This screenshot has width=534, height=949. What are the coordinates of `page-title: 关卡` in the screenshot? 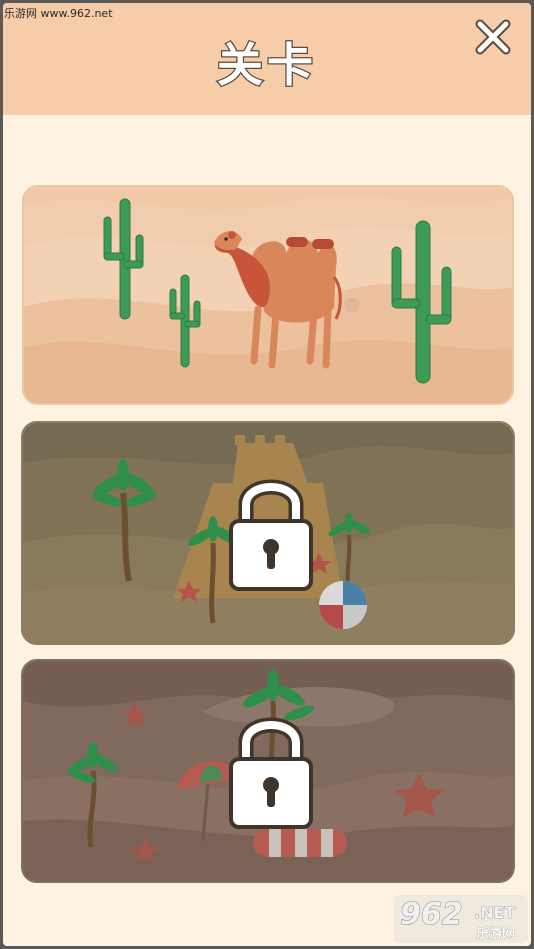 It's located at (266, 65).